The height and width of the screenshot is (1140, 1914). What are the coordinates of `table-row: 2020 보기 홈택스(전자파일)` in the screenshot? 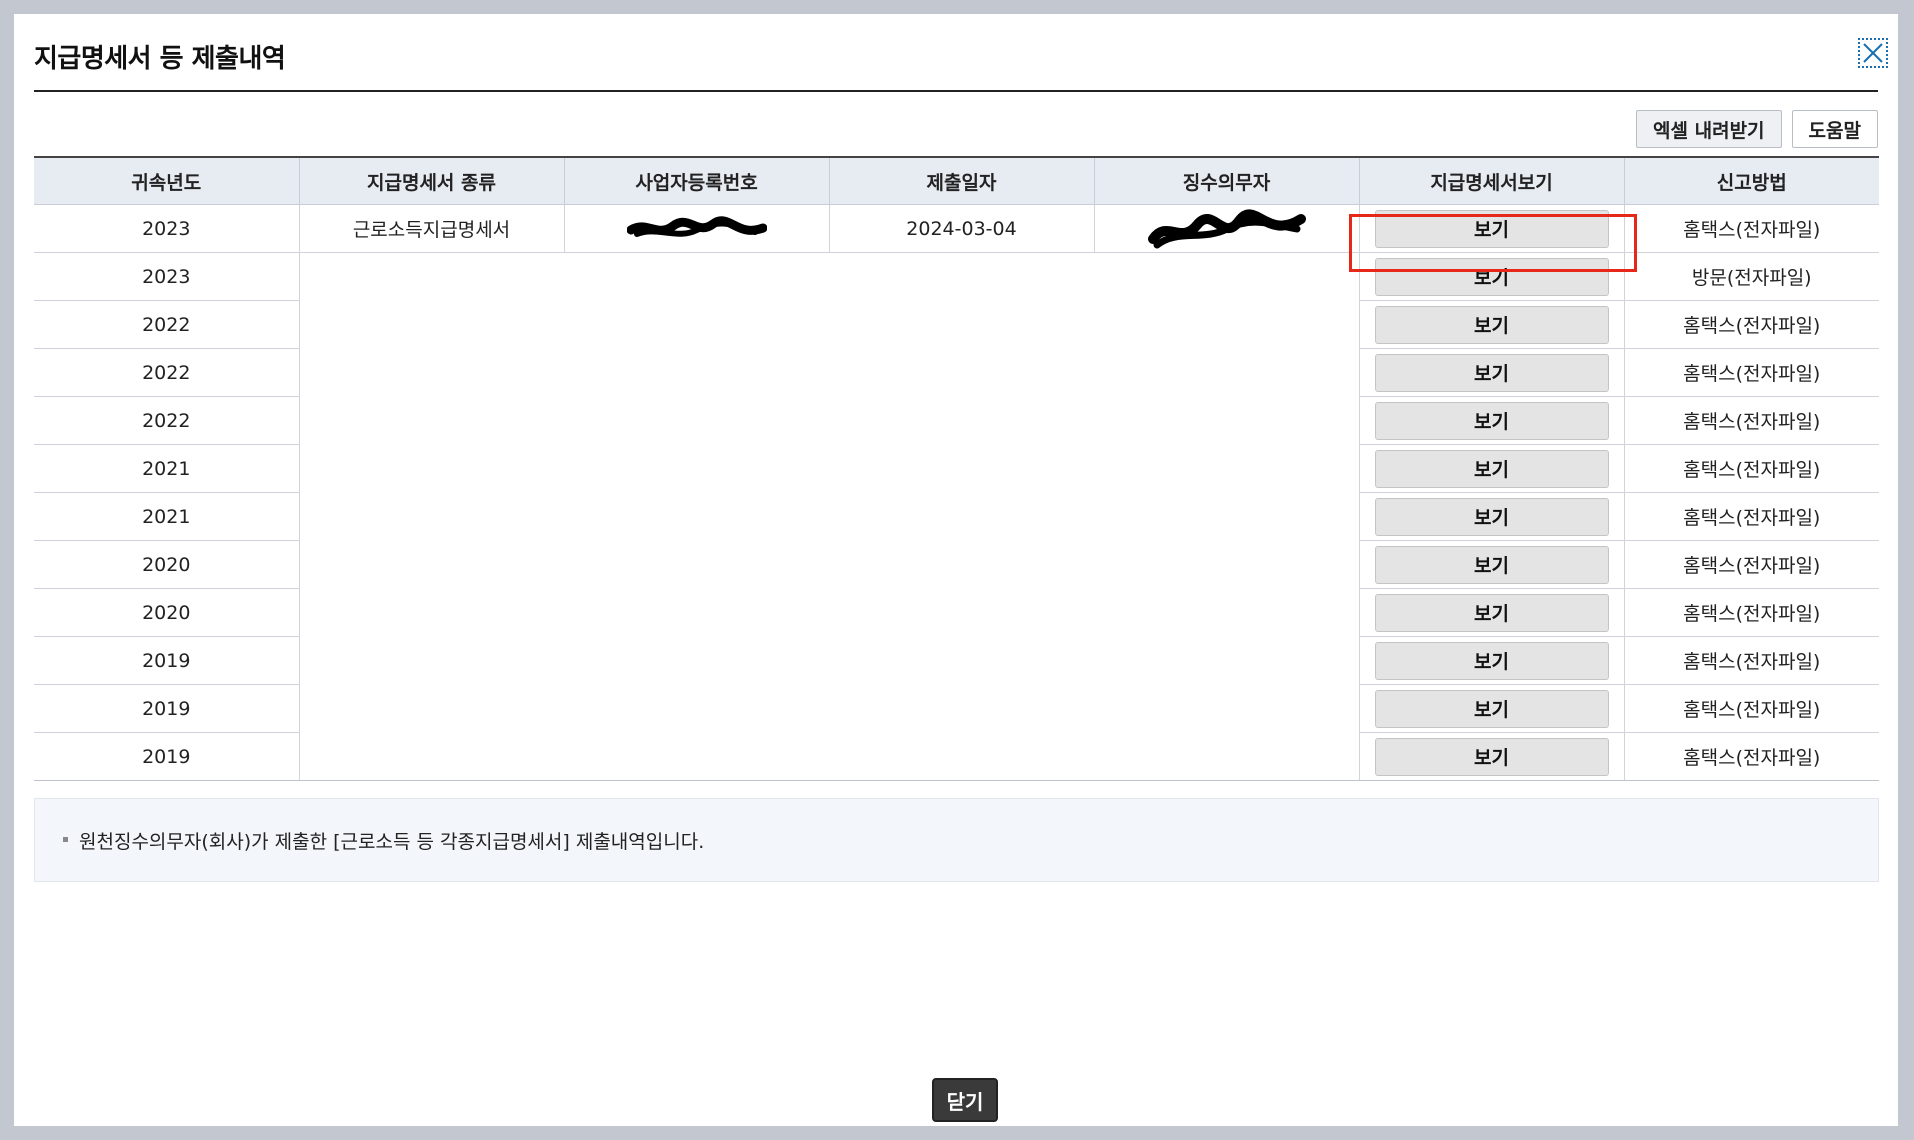 It's located at (956, 612).